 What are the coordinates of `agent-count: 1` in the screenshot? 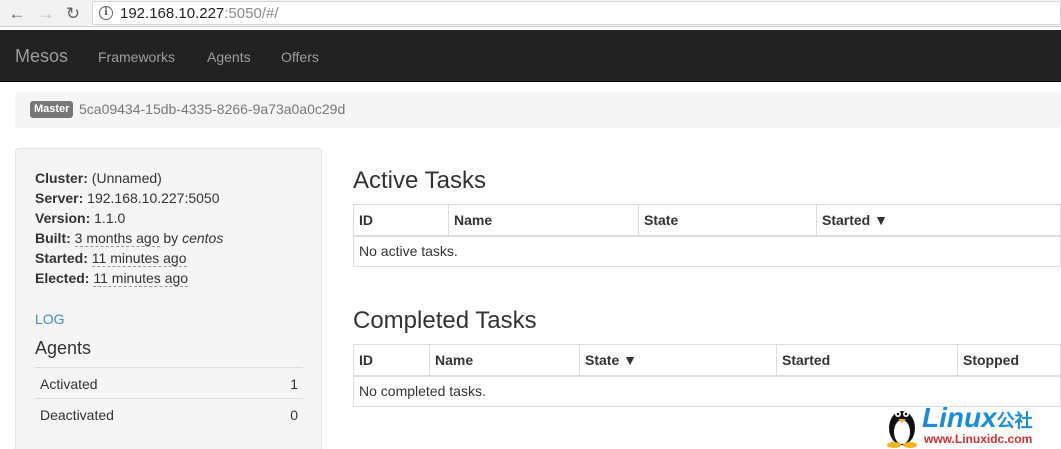 It's located at (294, 384).